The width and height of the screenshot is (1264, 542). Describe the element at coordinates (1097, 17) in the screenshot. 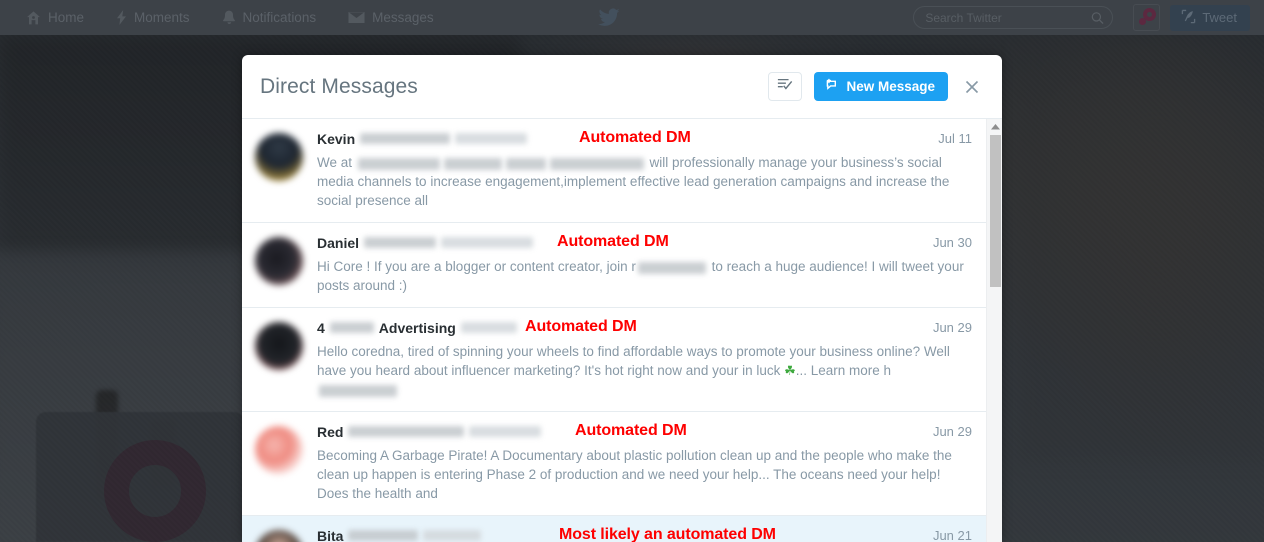

I see `search-icon` at that location.